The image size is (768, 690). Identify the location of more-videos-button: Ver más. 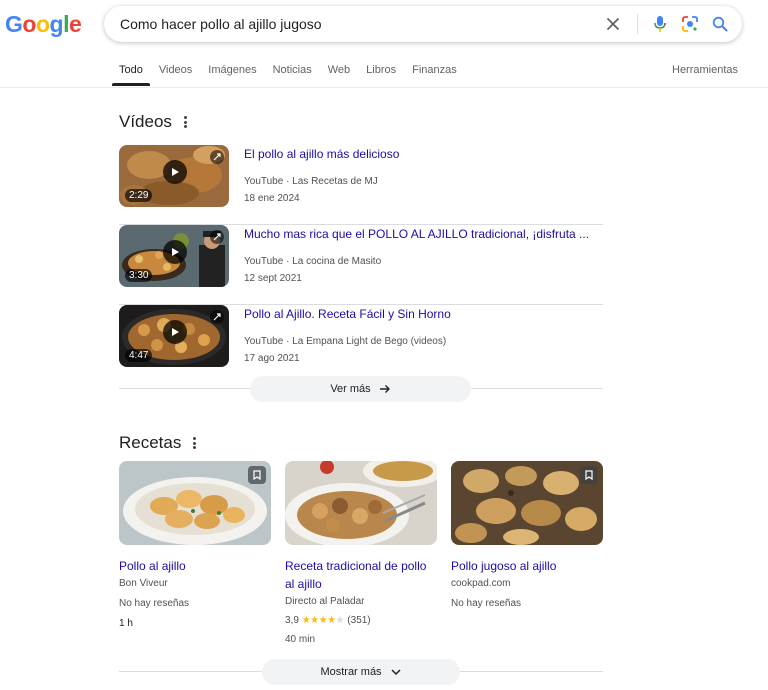
(360, 389).